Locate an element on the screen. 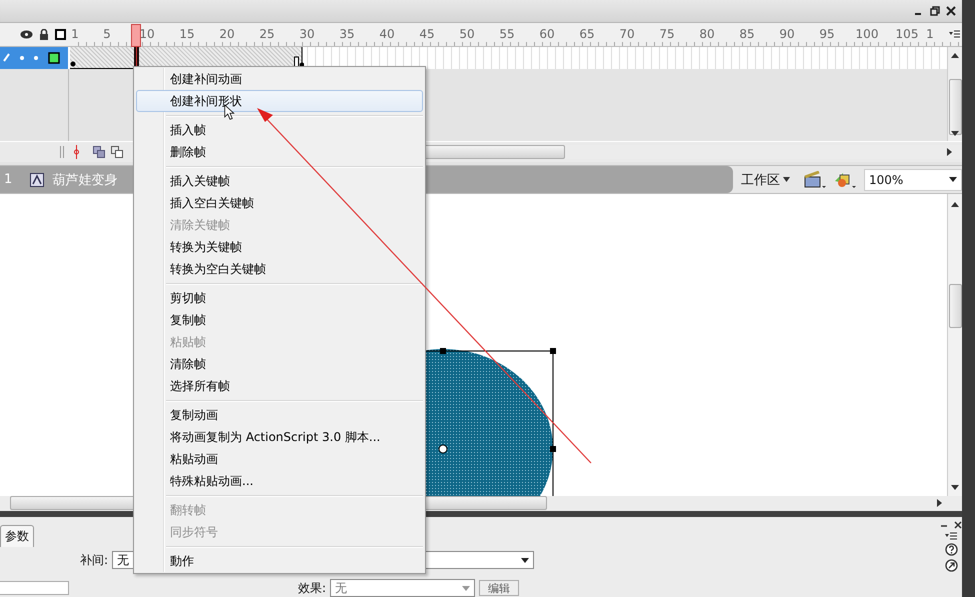 The image size is (975, 597). frame-number: 105 is located at coordinates (907, 34).